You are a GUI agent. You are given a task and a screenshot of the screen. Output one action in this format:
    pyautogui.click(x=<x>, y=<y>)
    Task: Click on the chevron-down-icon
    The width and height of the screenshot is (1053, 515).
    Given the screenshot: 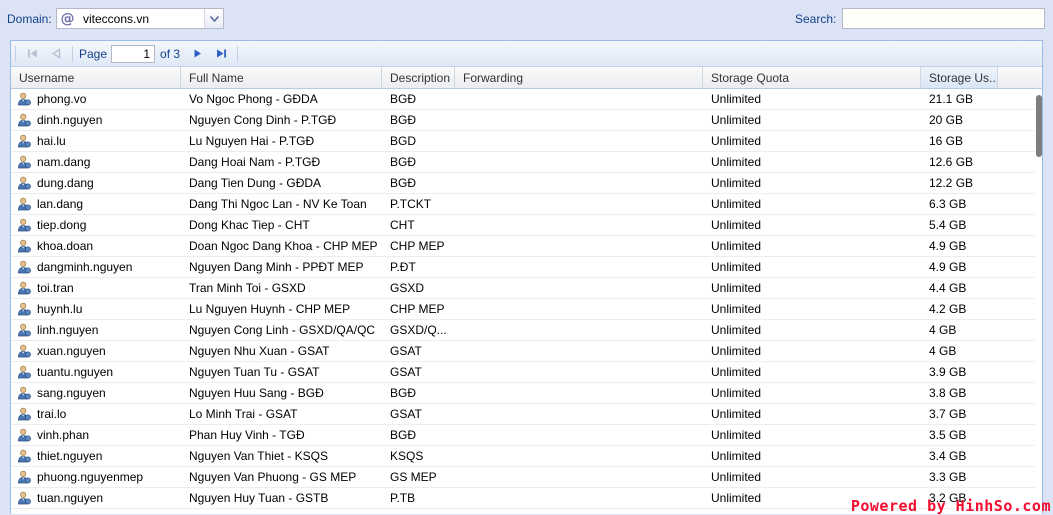 What is the action you would take?
    pyautogui.click(x=213, y=18)
    